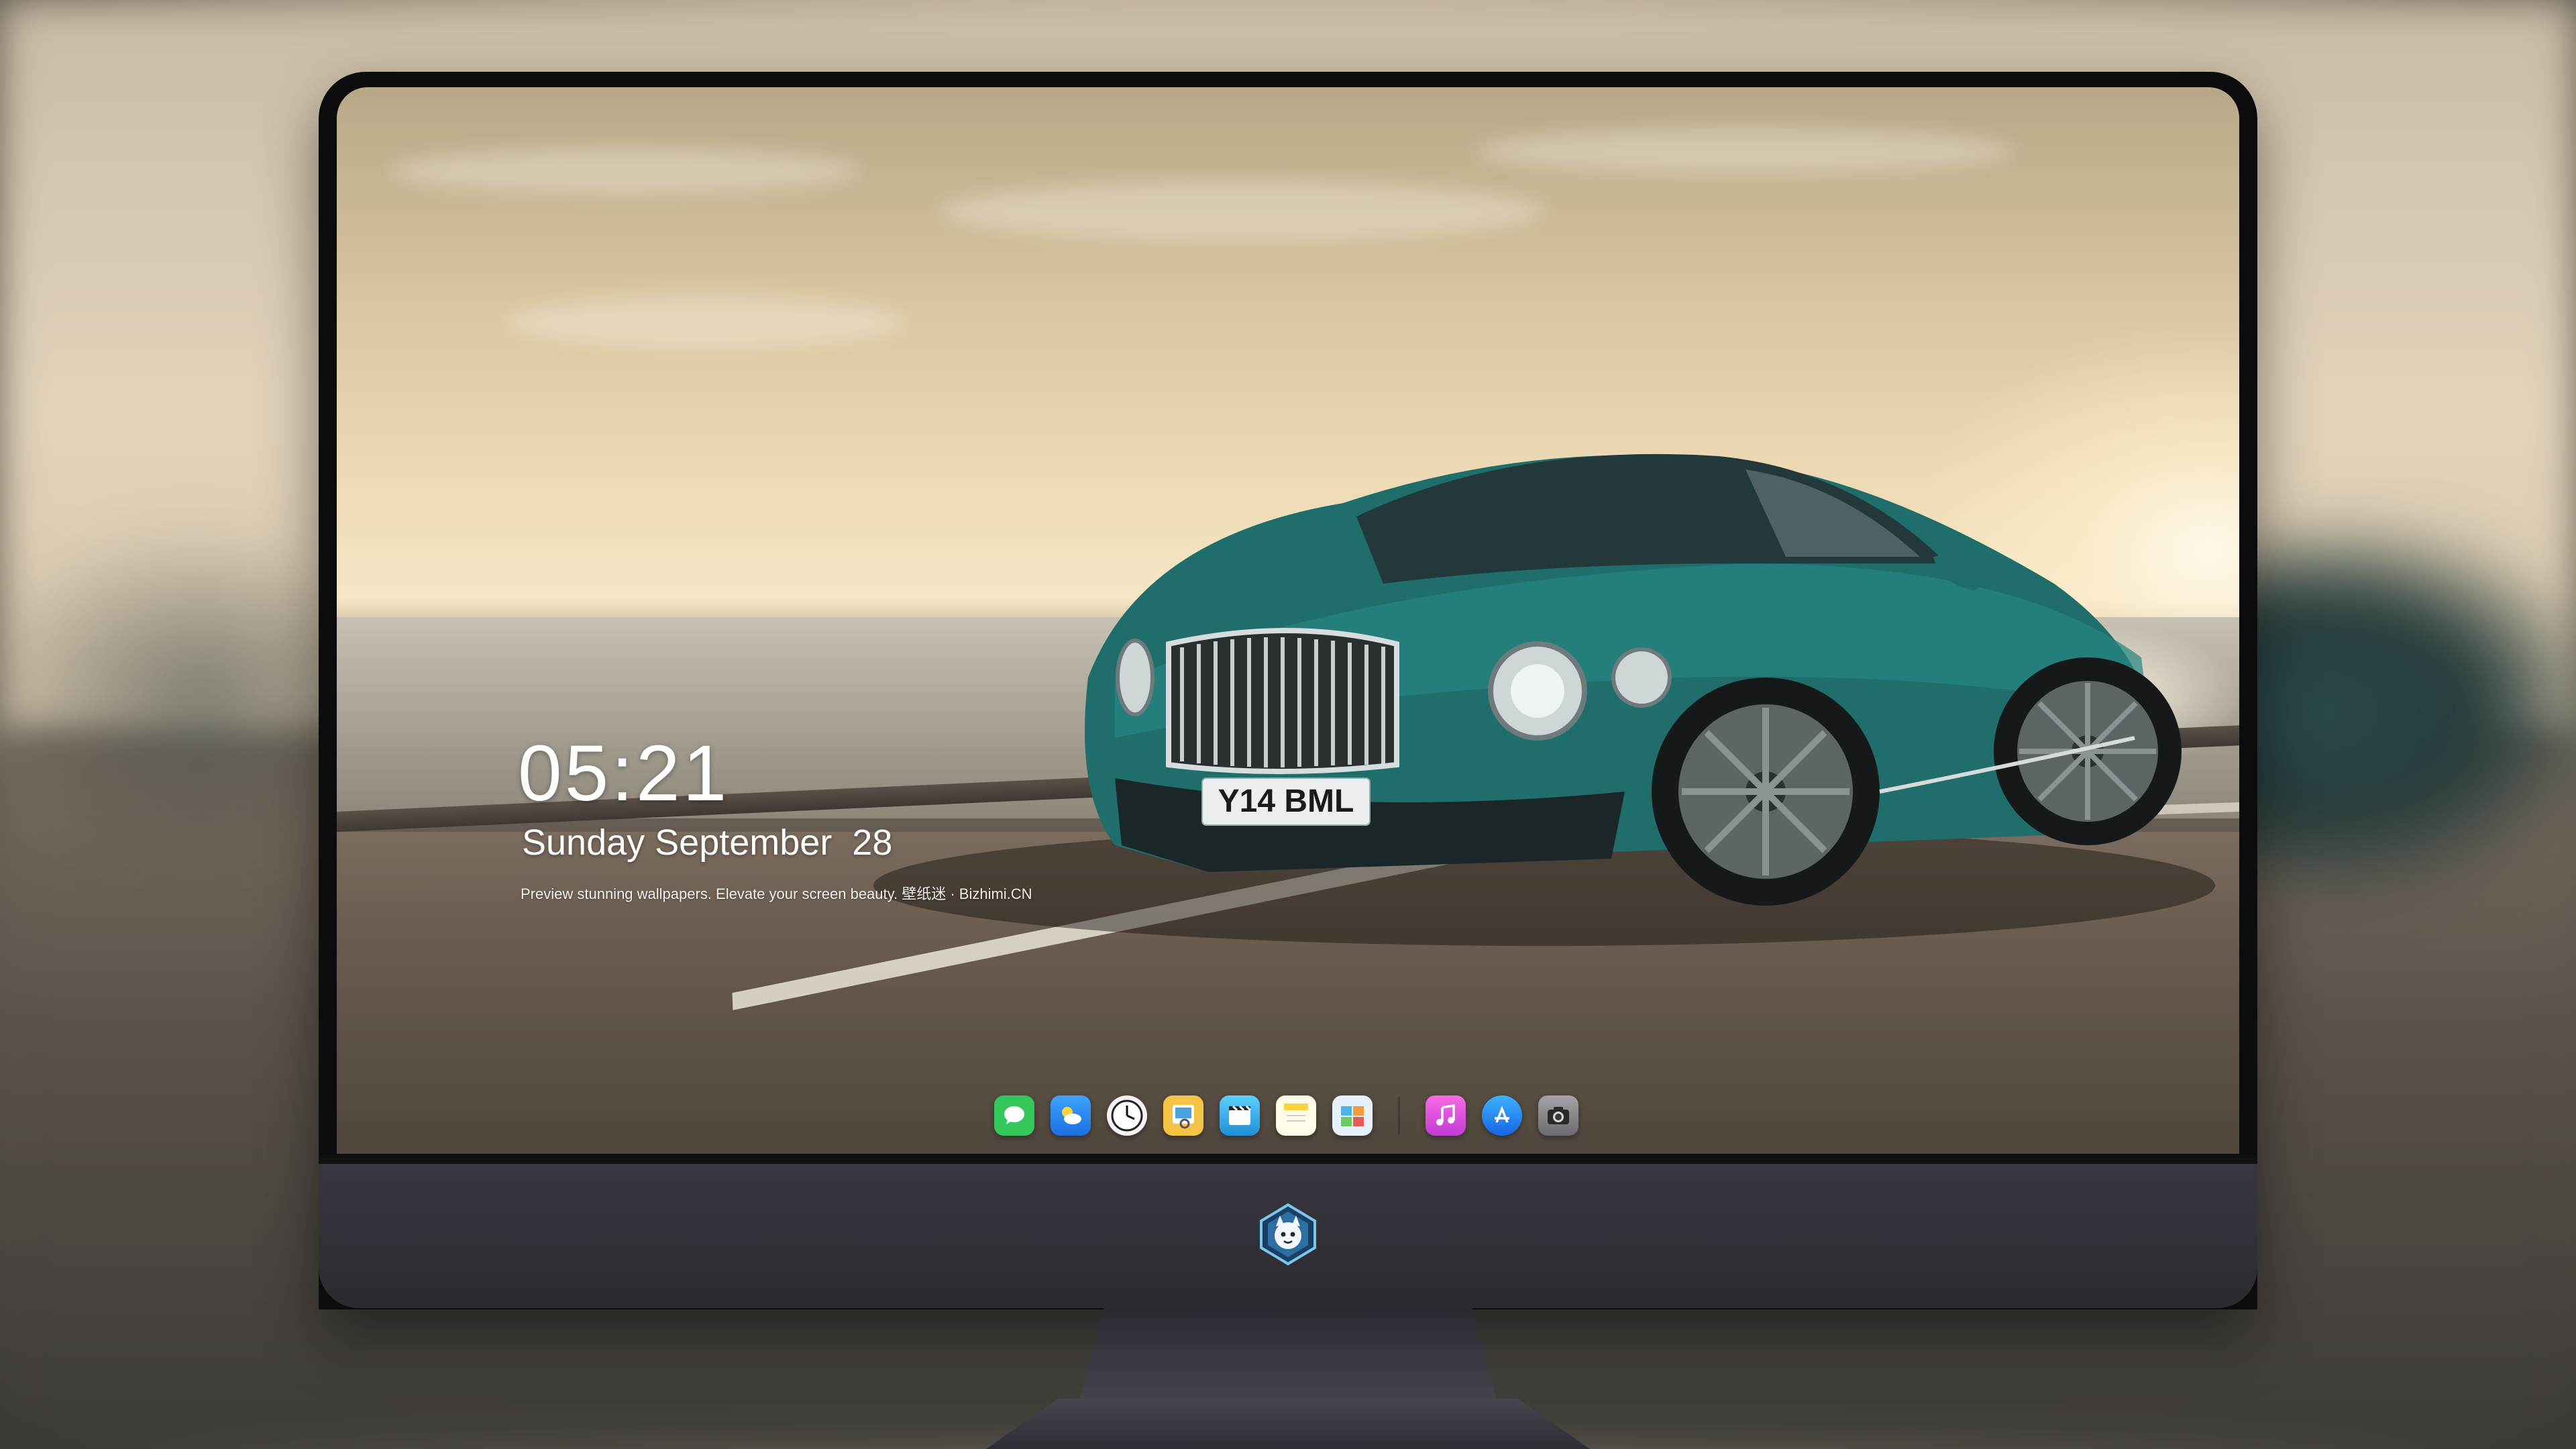 This screenshot has width=2576, height=1449. I want to click on notes-icon, so click(1295, 1115).